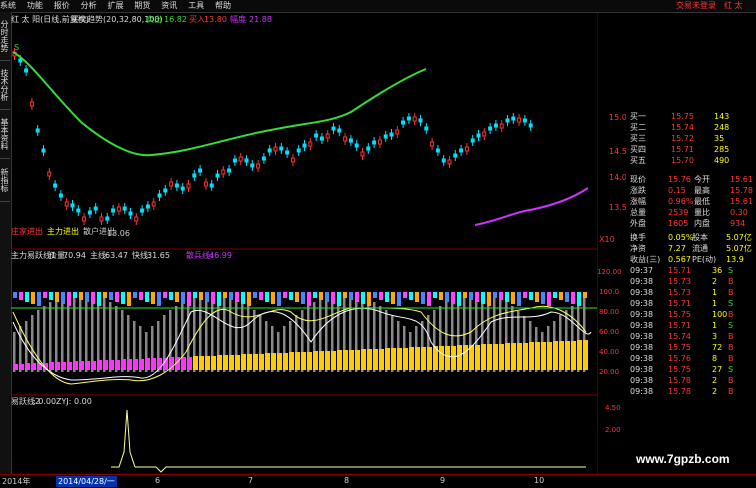 This screenshot has height=488, width=756. What do you see at coordinates (142, 6) in the screenshot?
I see `menu-futures: 期货` at bounding box center [142, 6].